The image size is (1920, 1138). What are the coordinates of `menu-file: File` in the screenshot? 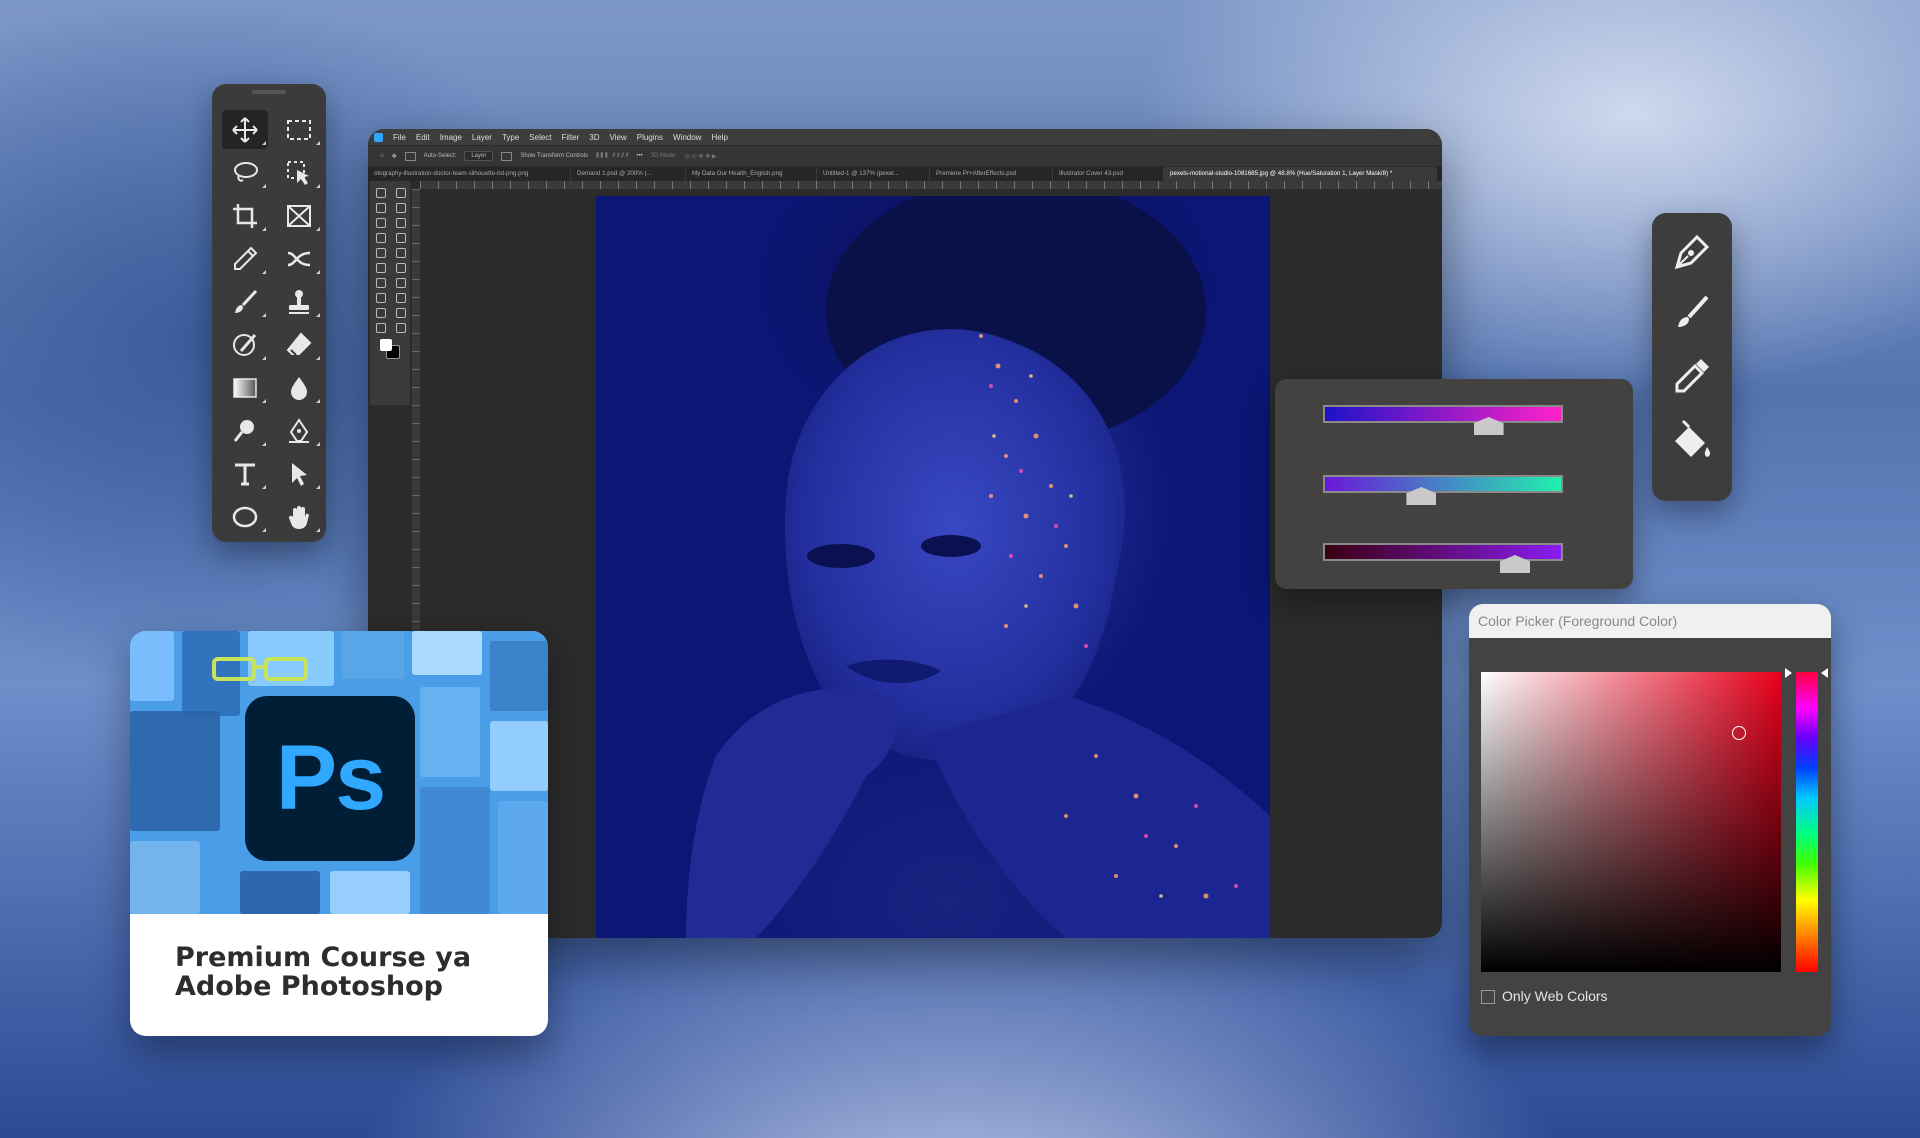 It's located at (399, 137).